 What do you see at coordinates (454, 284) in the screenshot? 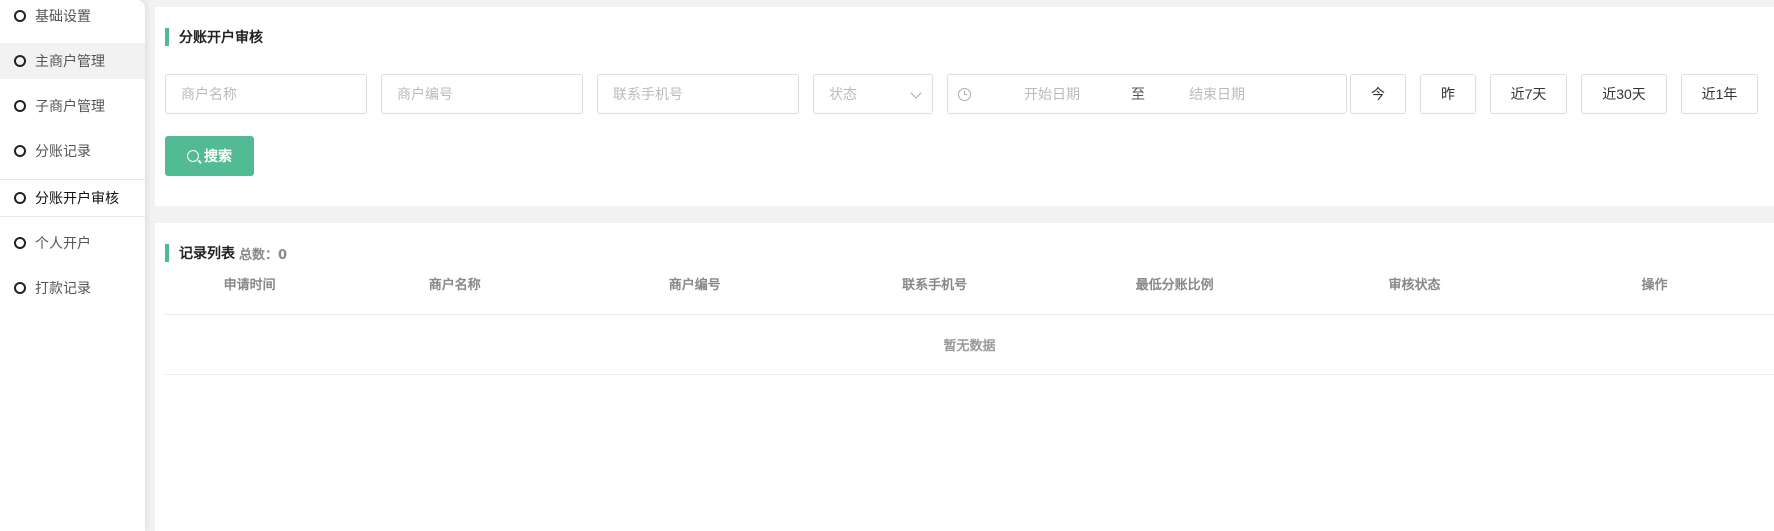
I see `column-header-merchant-name: 商户名称` at bounding box center [454, 284].